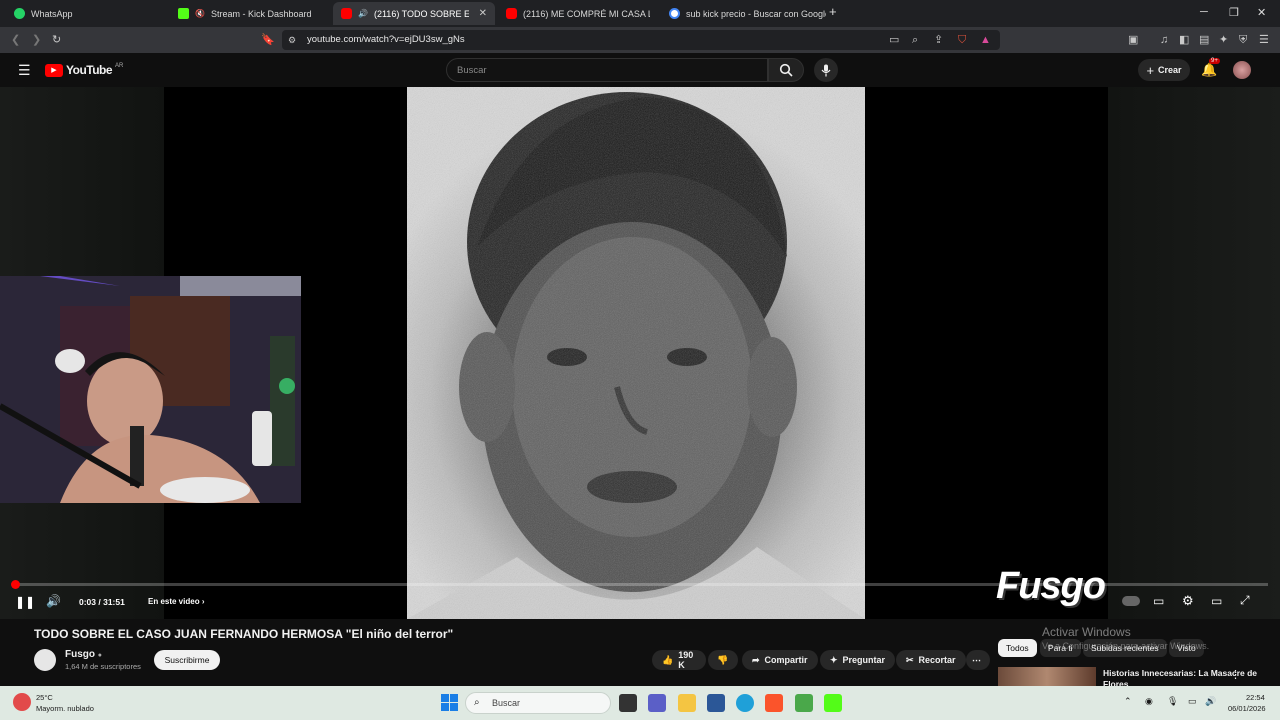 The image size is (1280, 720). What do you see at coordinates (978, 660) in the screenshot?
I see `more-actions-button: ⋯` at bounding box center [978, 660].